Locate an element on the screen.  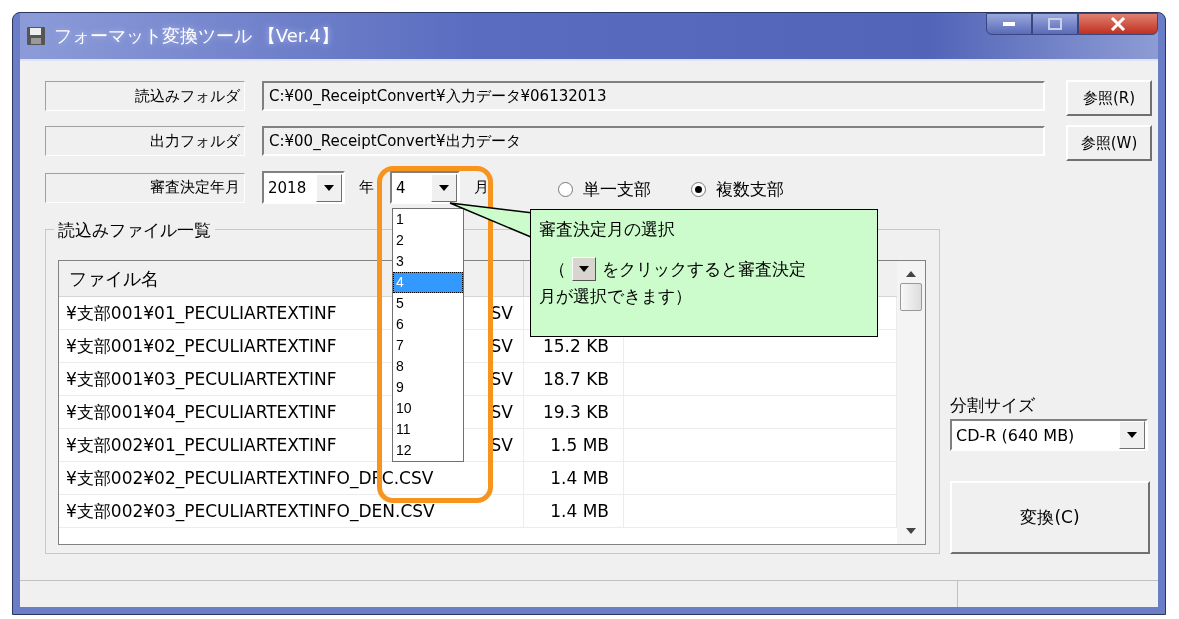
file-size-cell: 1.5 MB is located at coordinates (579, 445).